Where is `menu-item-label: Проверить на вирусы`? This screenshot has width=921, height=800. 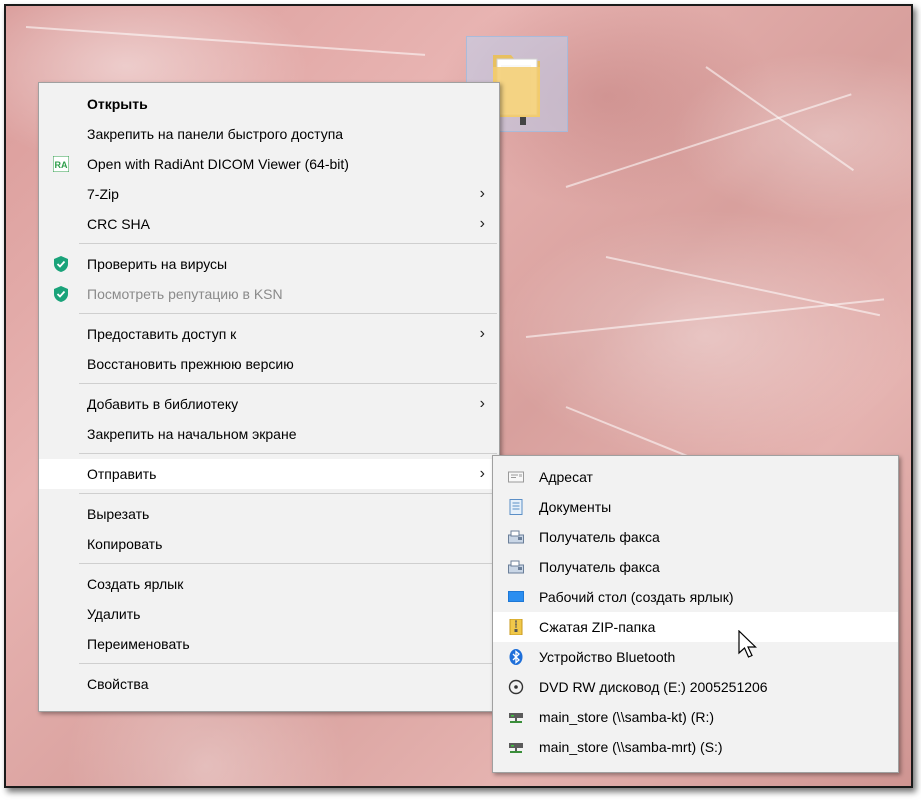 menu-item-label: Проверить на вирусы is located at coordinates (157, 264).